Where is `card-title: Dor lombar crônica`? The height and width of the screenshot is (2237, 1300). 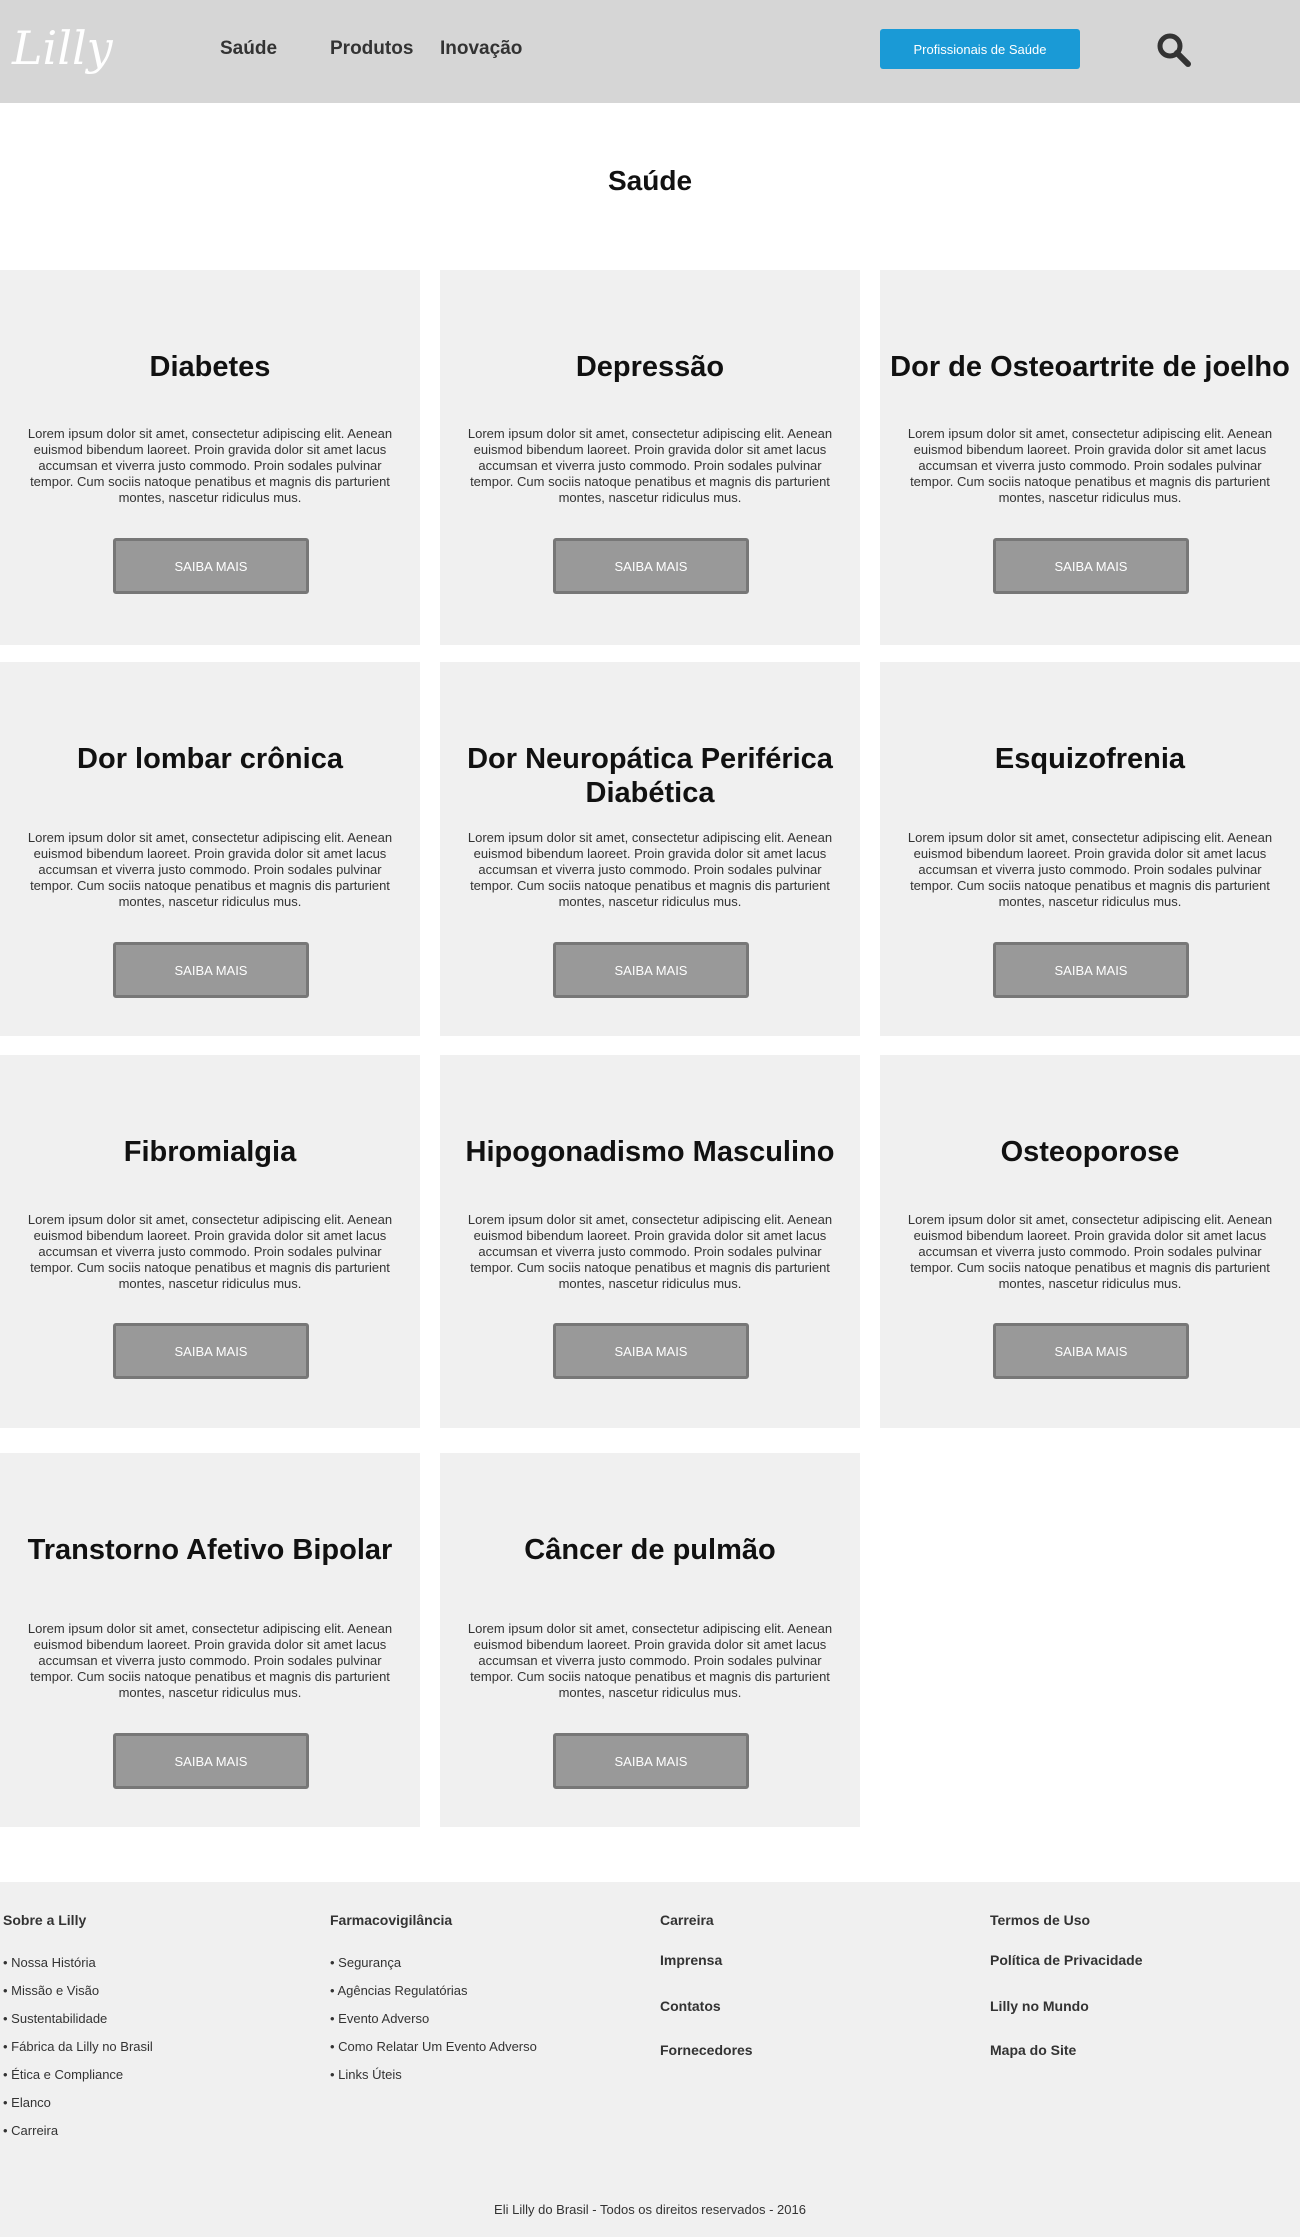 card-title: Dor lombar crônica is located at coordinates (210, 759).